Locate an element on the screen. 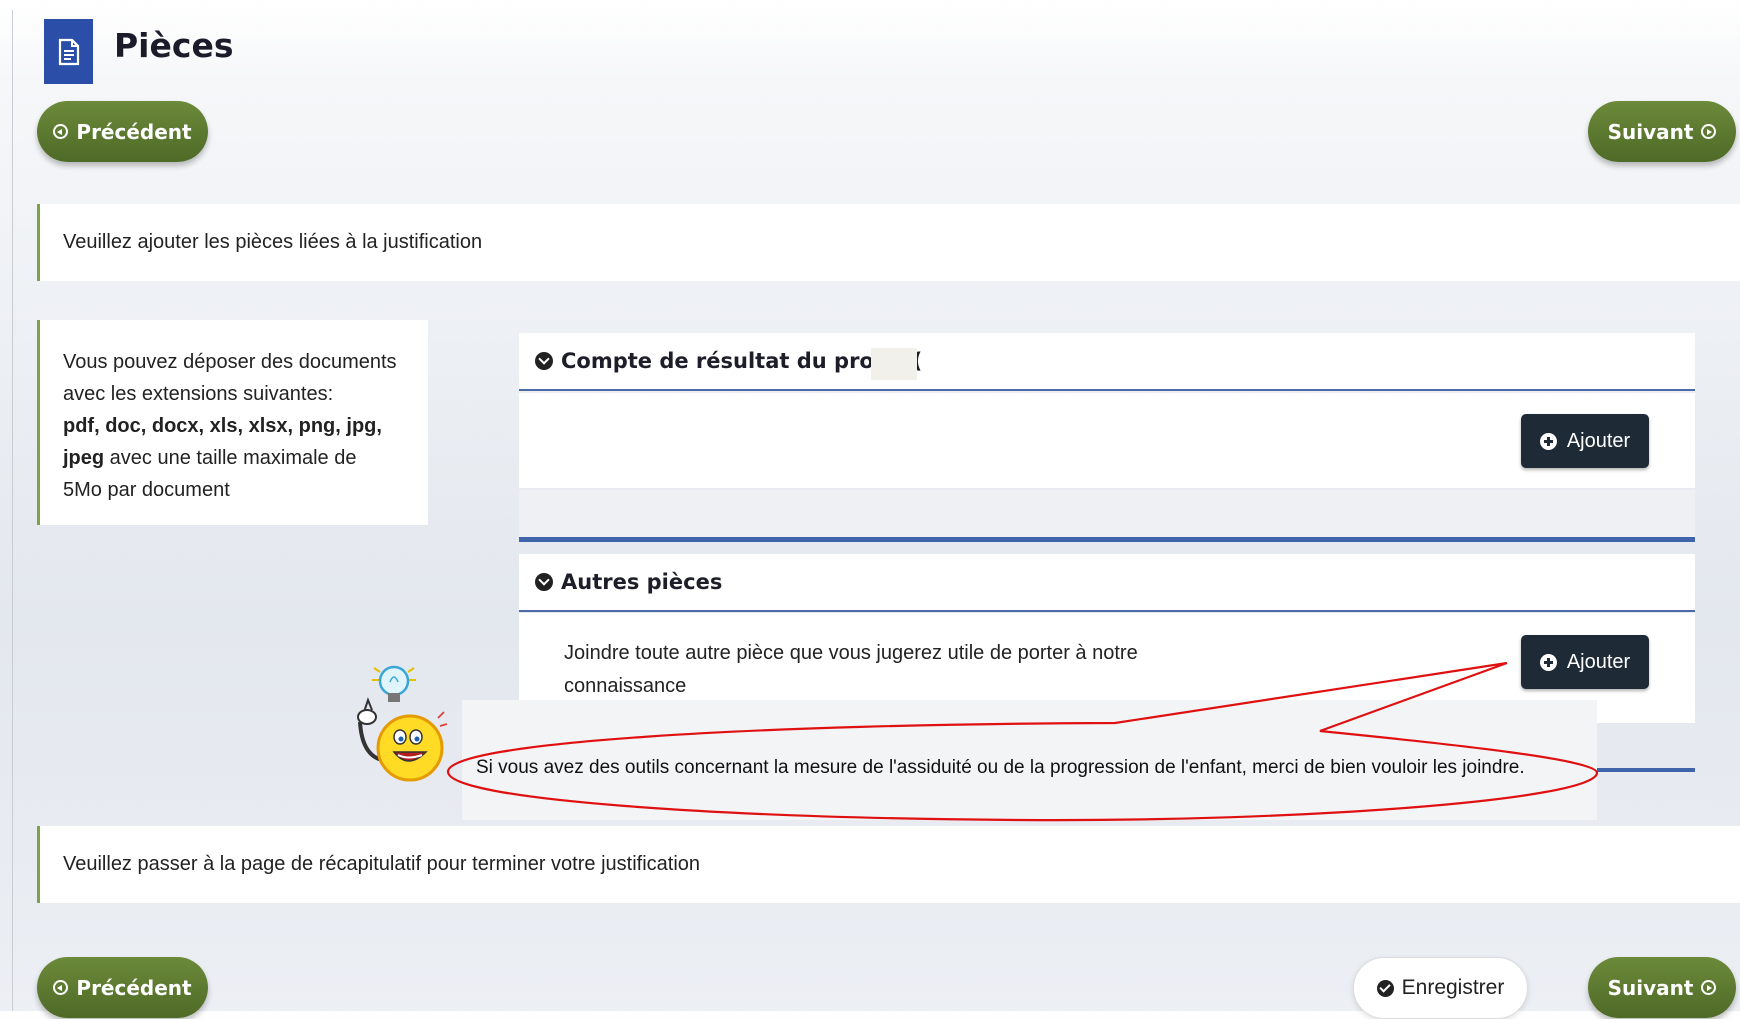  smiley-lightbulb-icon is located at coordinates (402, 723).